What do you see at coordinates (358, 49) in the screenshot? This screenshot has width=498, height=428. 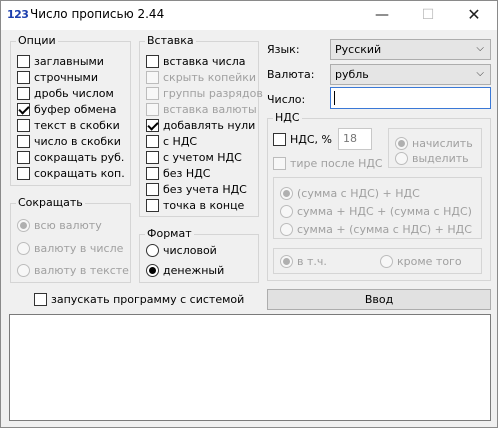 I see `language-value: Русский` at bounding box center [358, 49].